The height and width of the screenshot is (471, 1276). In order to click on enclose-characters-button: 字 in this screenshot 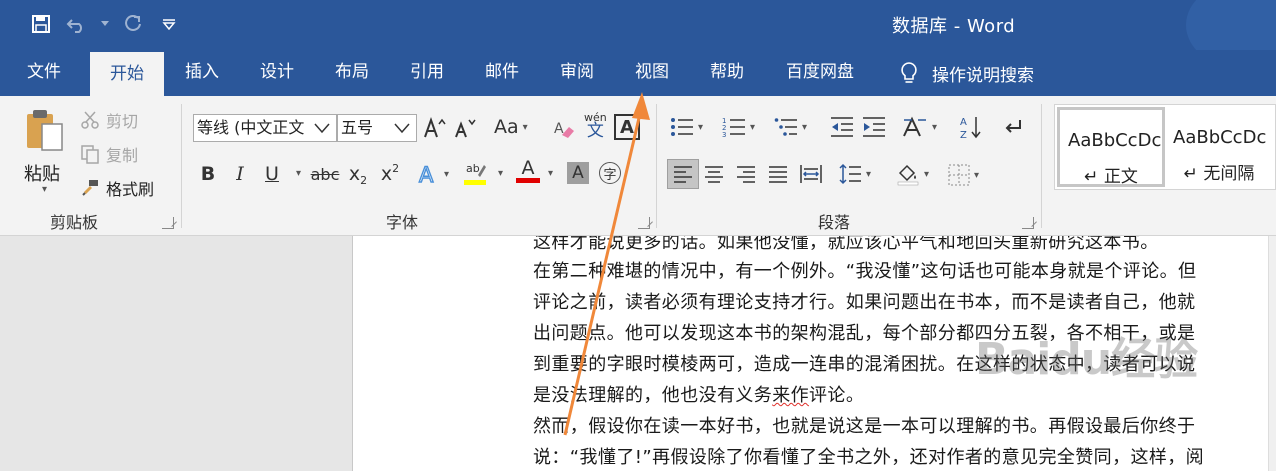, I will do `click(610, 173)`.